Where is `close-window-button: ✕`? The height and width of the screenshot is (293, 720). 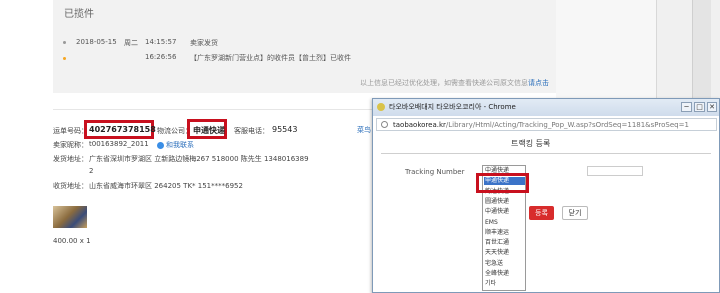
close-window-button: ✕ is located at coordinates (712, 107).